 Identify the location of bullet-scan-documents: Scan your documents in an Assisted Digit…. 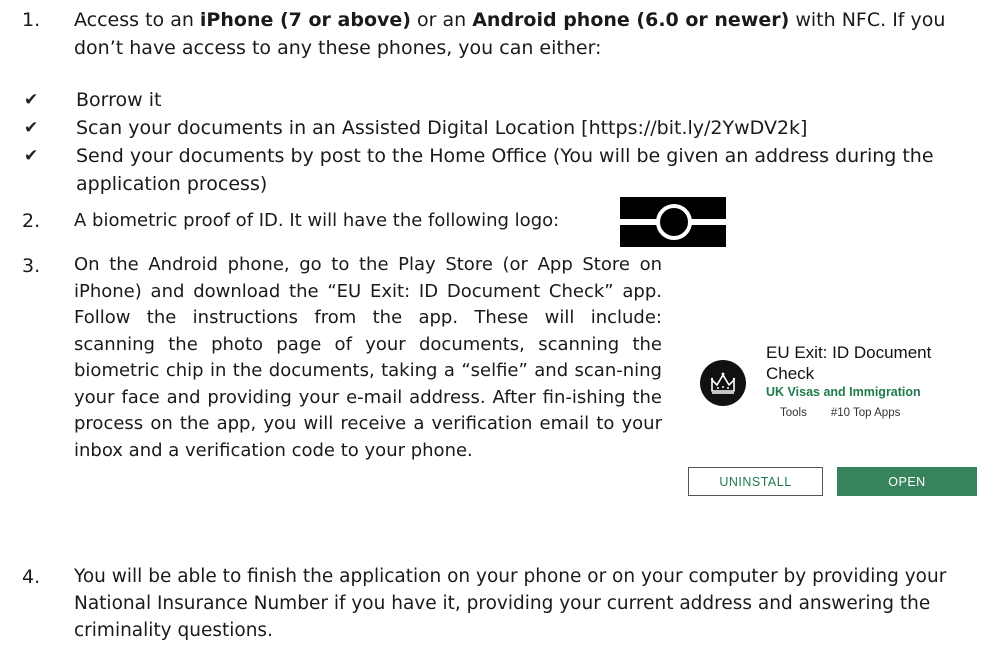
(442, 128).